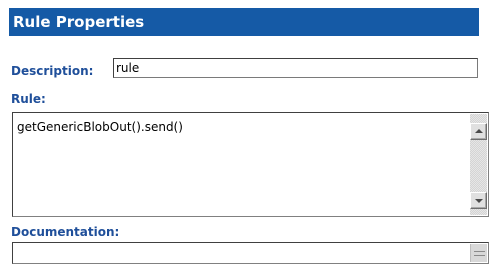 Image resolution: width=489 pixels, height=275 pixels. Describe the element at coordinates (65, 232) in the screenshot. I see `documentation-label: Documentation:` at that location.